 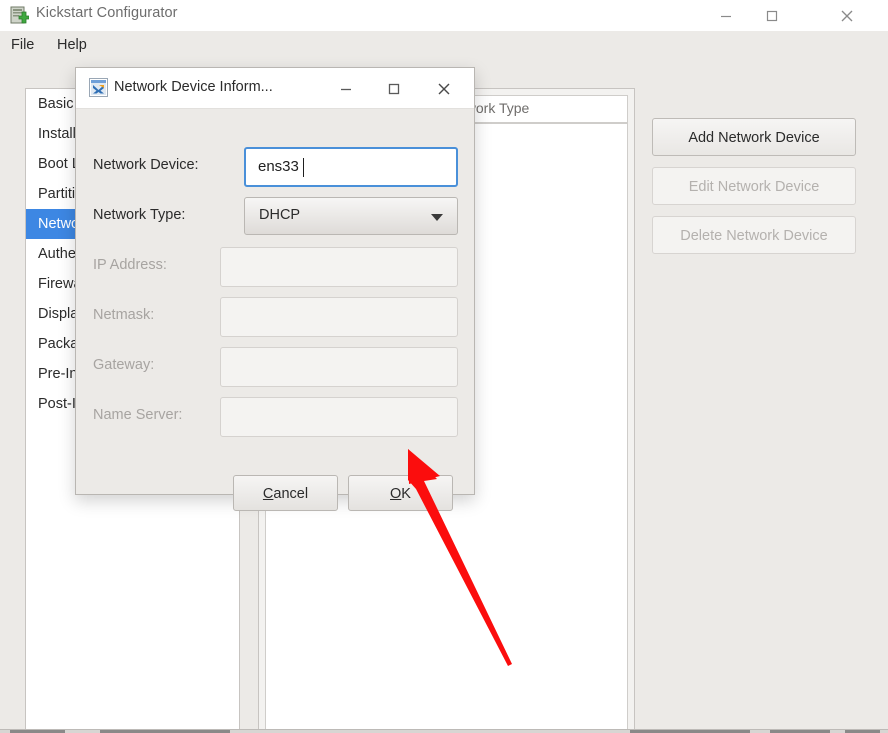 I want to click on network-type-value: DHCP, so click(x=280, y=215).